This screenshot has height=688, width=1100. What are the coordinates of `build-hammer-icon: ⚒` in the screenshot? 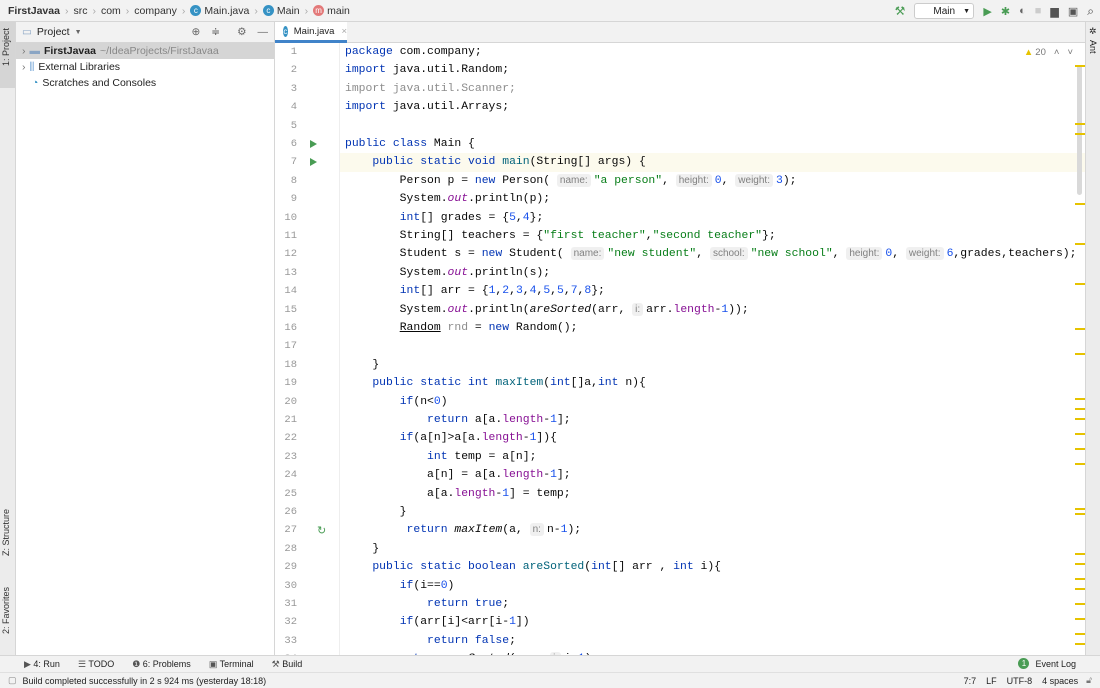 It's located at (900, 11).